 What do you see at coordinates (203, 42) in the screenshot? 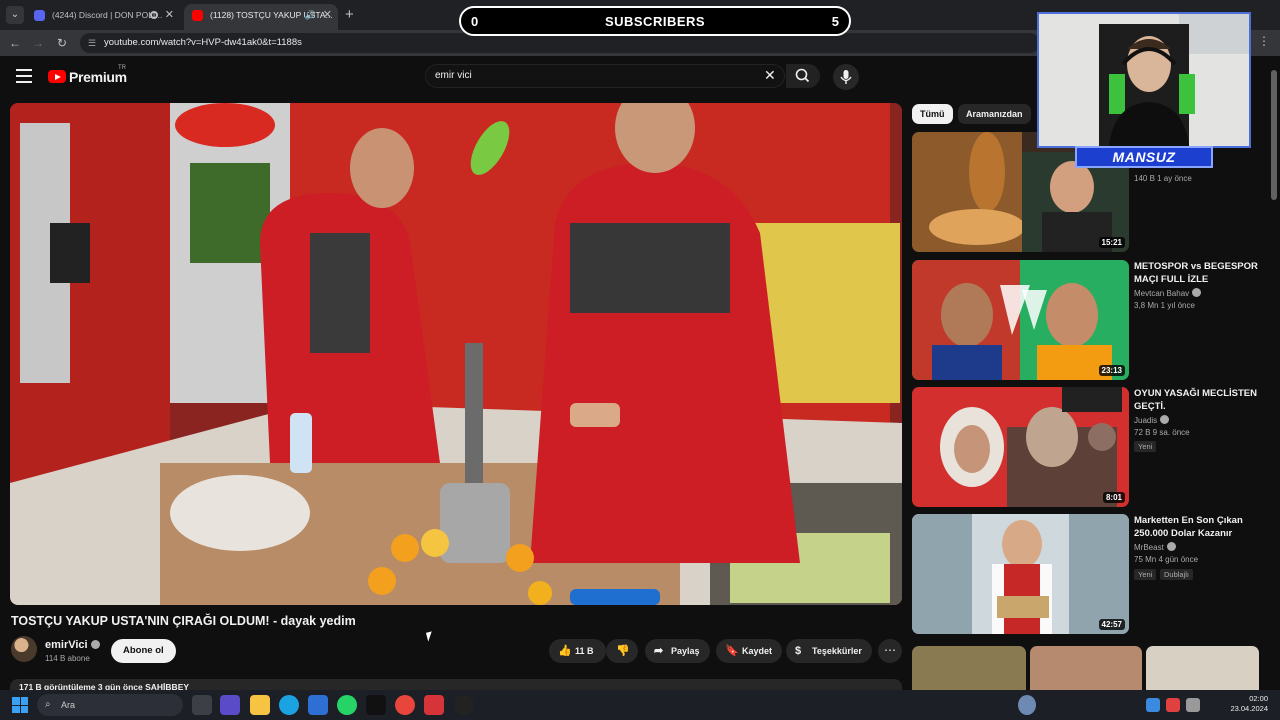
I see `url-text: youtube.com/watch?v=HVP-dw41ak0&t=1188s` at bounding box center [203, 42].